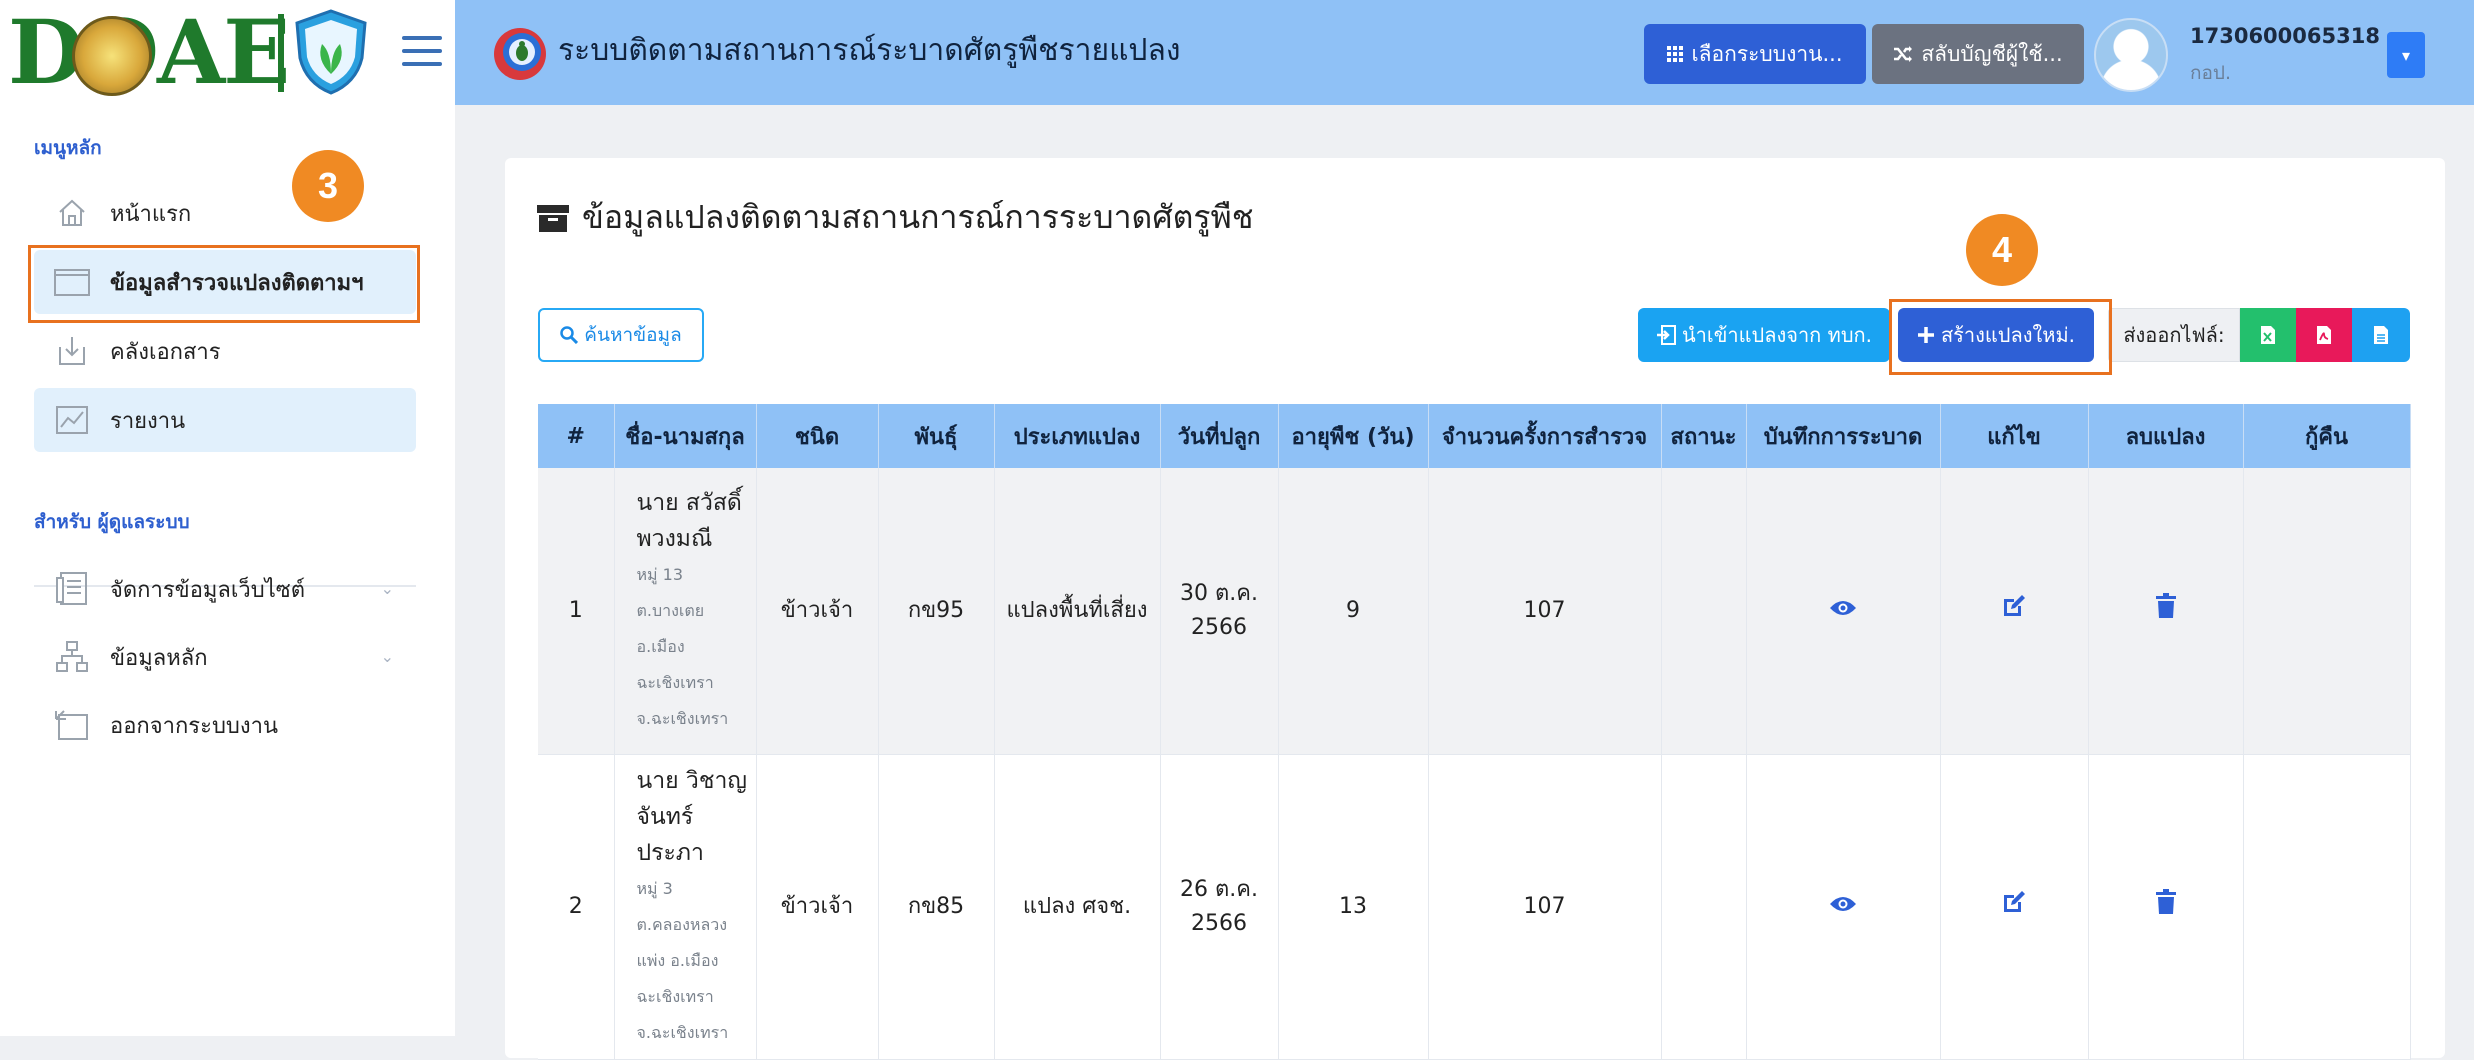  I want to click on file-icon, so click(2381, 335).